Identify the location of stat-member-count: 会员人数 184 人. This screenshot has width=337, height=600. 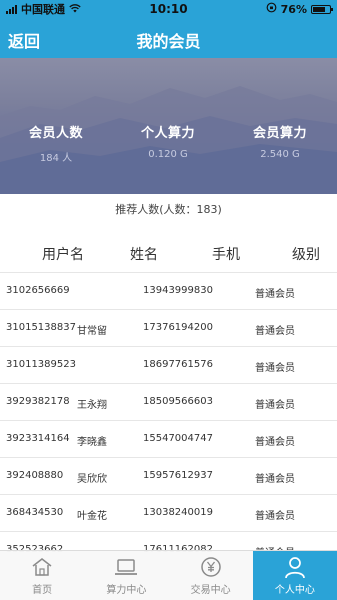
(56, 143).